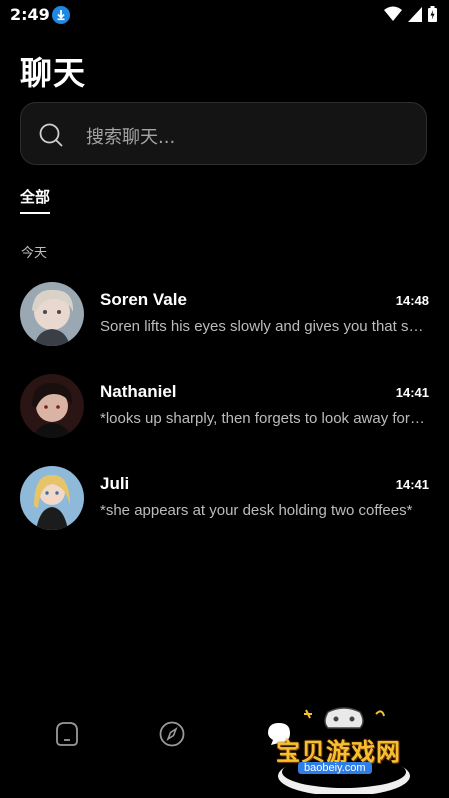 This screenshot has height=798, width=449. What do you see at coordinates (35, 200) in the screenshot?
I see `tab-all: 全部` at bounding box center [35, 200].